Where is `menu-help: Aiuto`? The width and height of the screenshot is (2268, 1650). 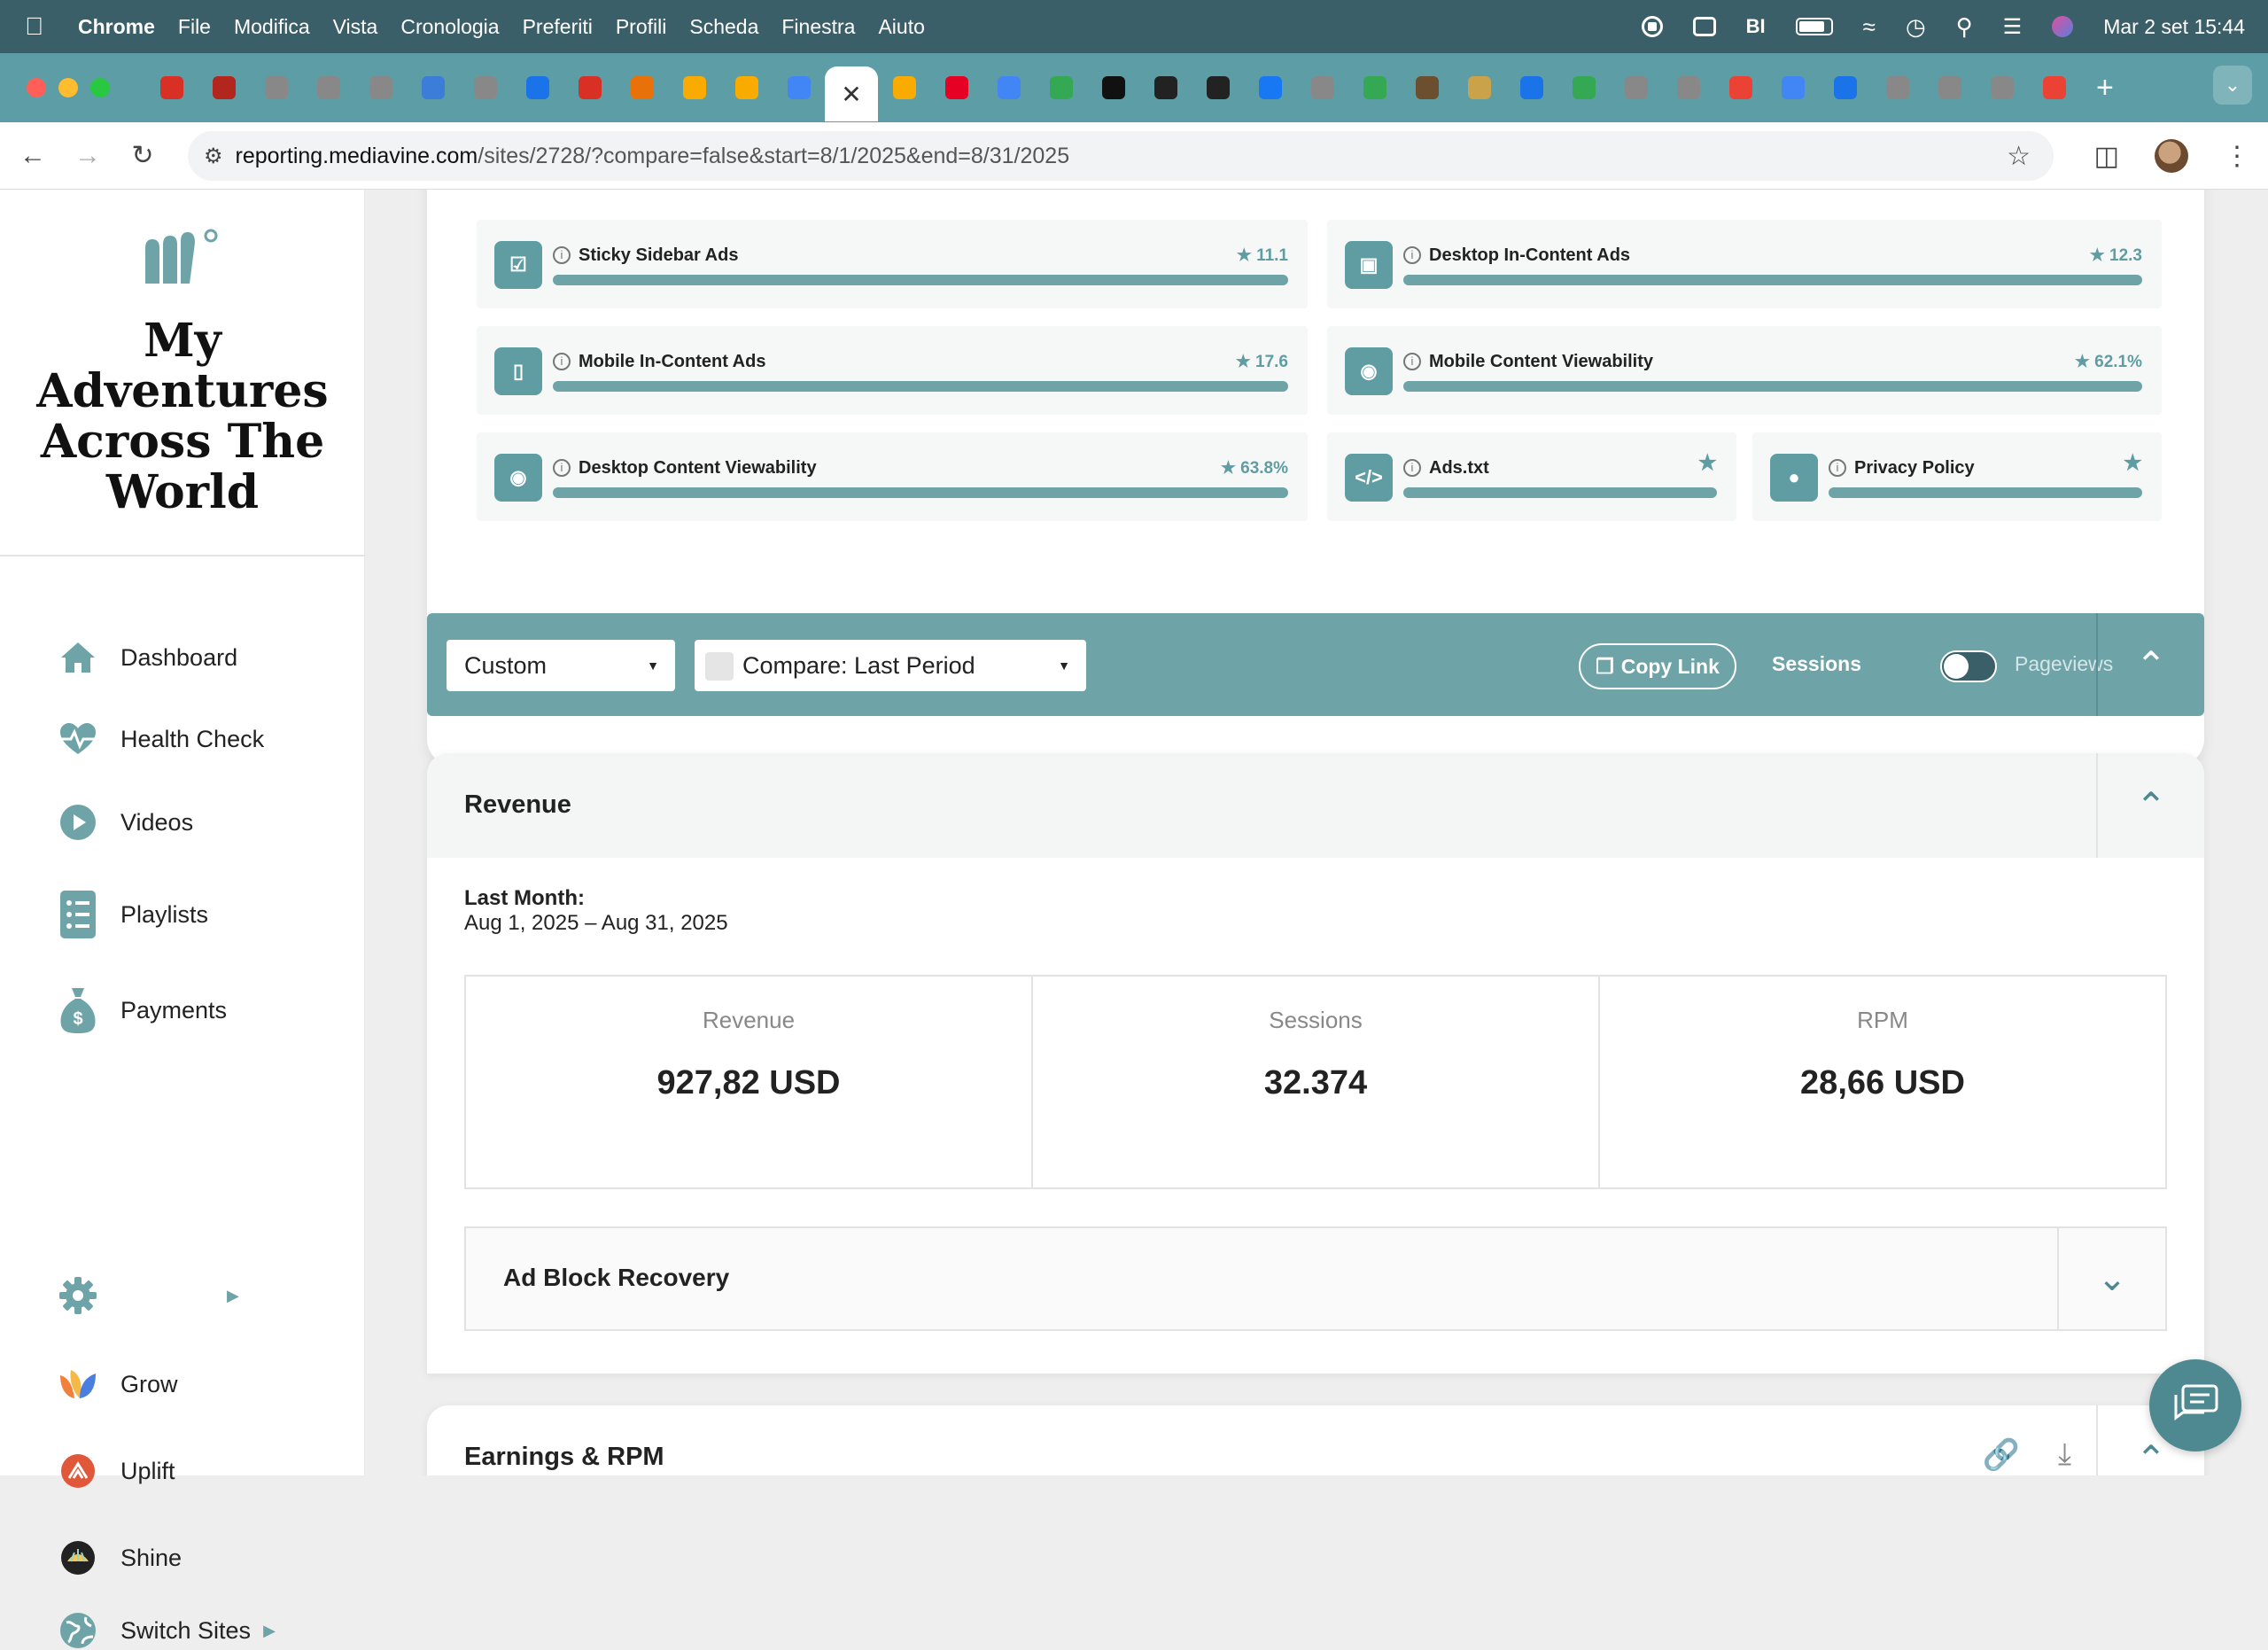 menu-help: Aiuto is located at coordinates (901, 27).